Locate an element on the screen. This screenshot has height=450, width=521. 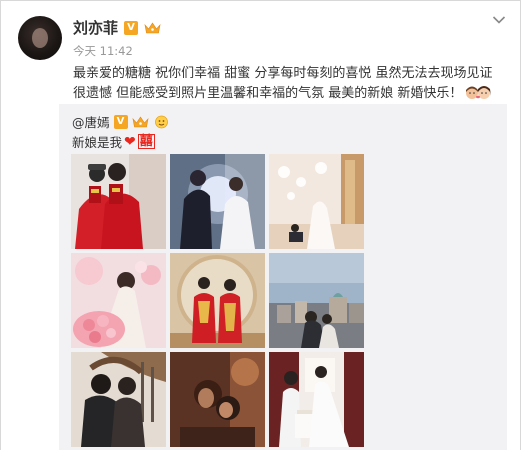
repost-author-row: @唐嫣 V is located at coordinates (121, 121).